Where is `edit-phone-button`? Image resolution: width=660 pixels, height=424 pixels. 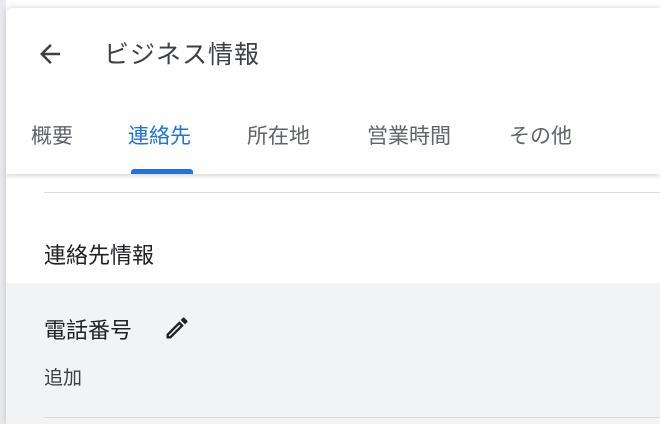 edit-phone-button is located at coordinates (177, 328).